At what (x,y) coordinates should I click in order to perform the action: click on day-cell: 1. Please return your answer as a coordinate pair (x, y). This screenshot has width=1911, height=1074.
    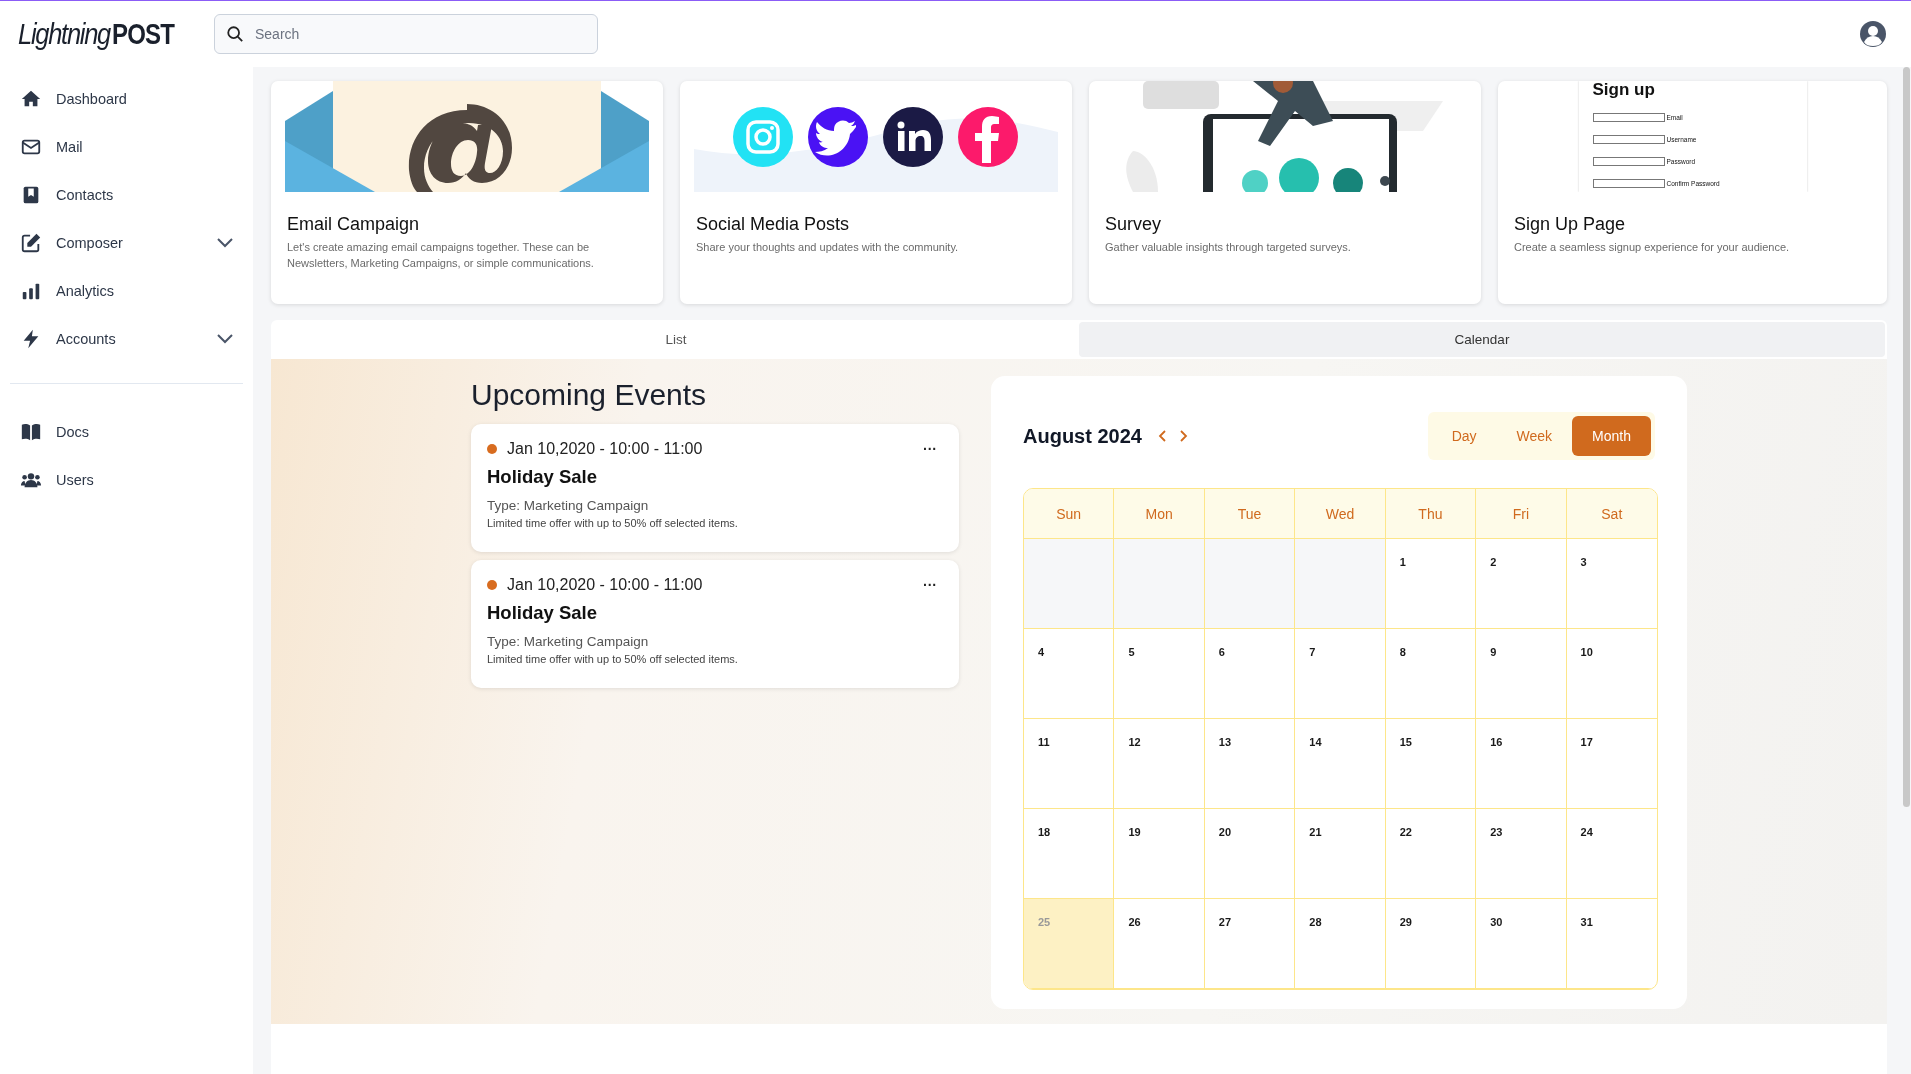
    Looking at the image, I should click on (1431, 584).